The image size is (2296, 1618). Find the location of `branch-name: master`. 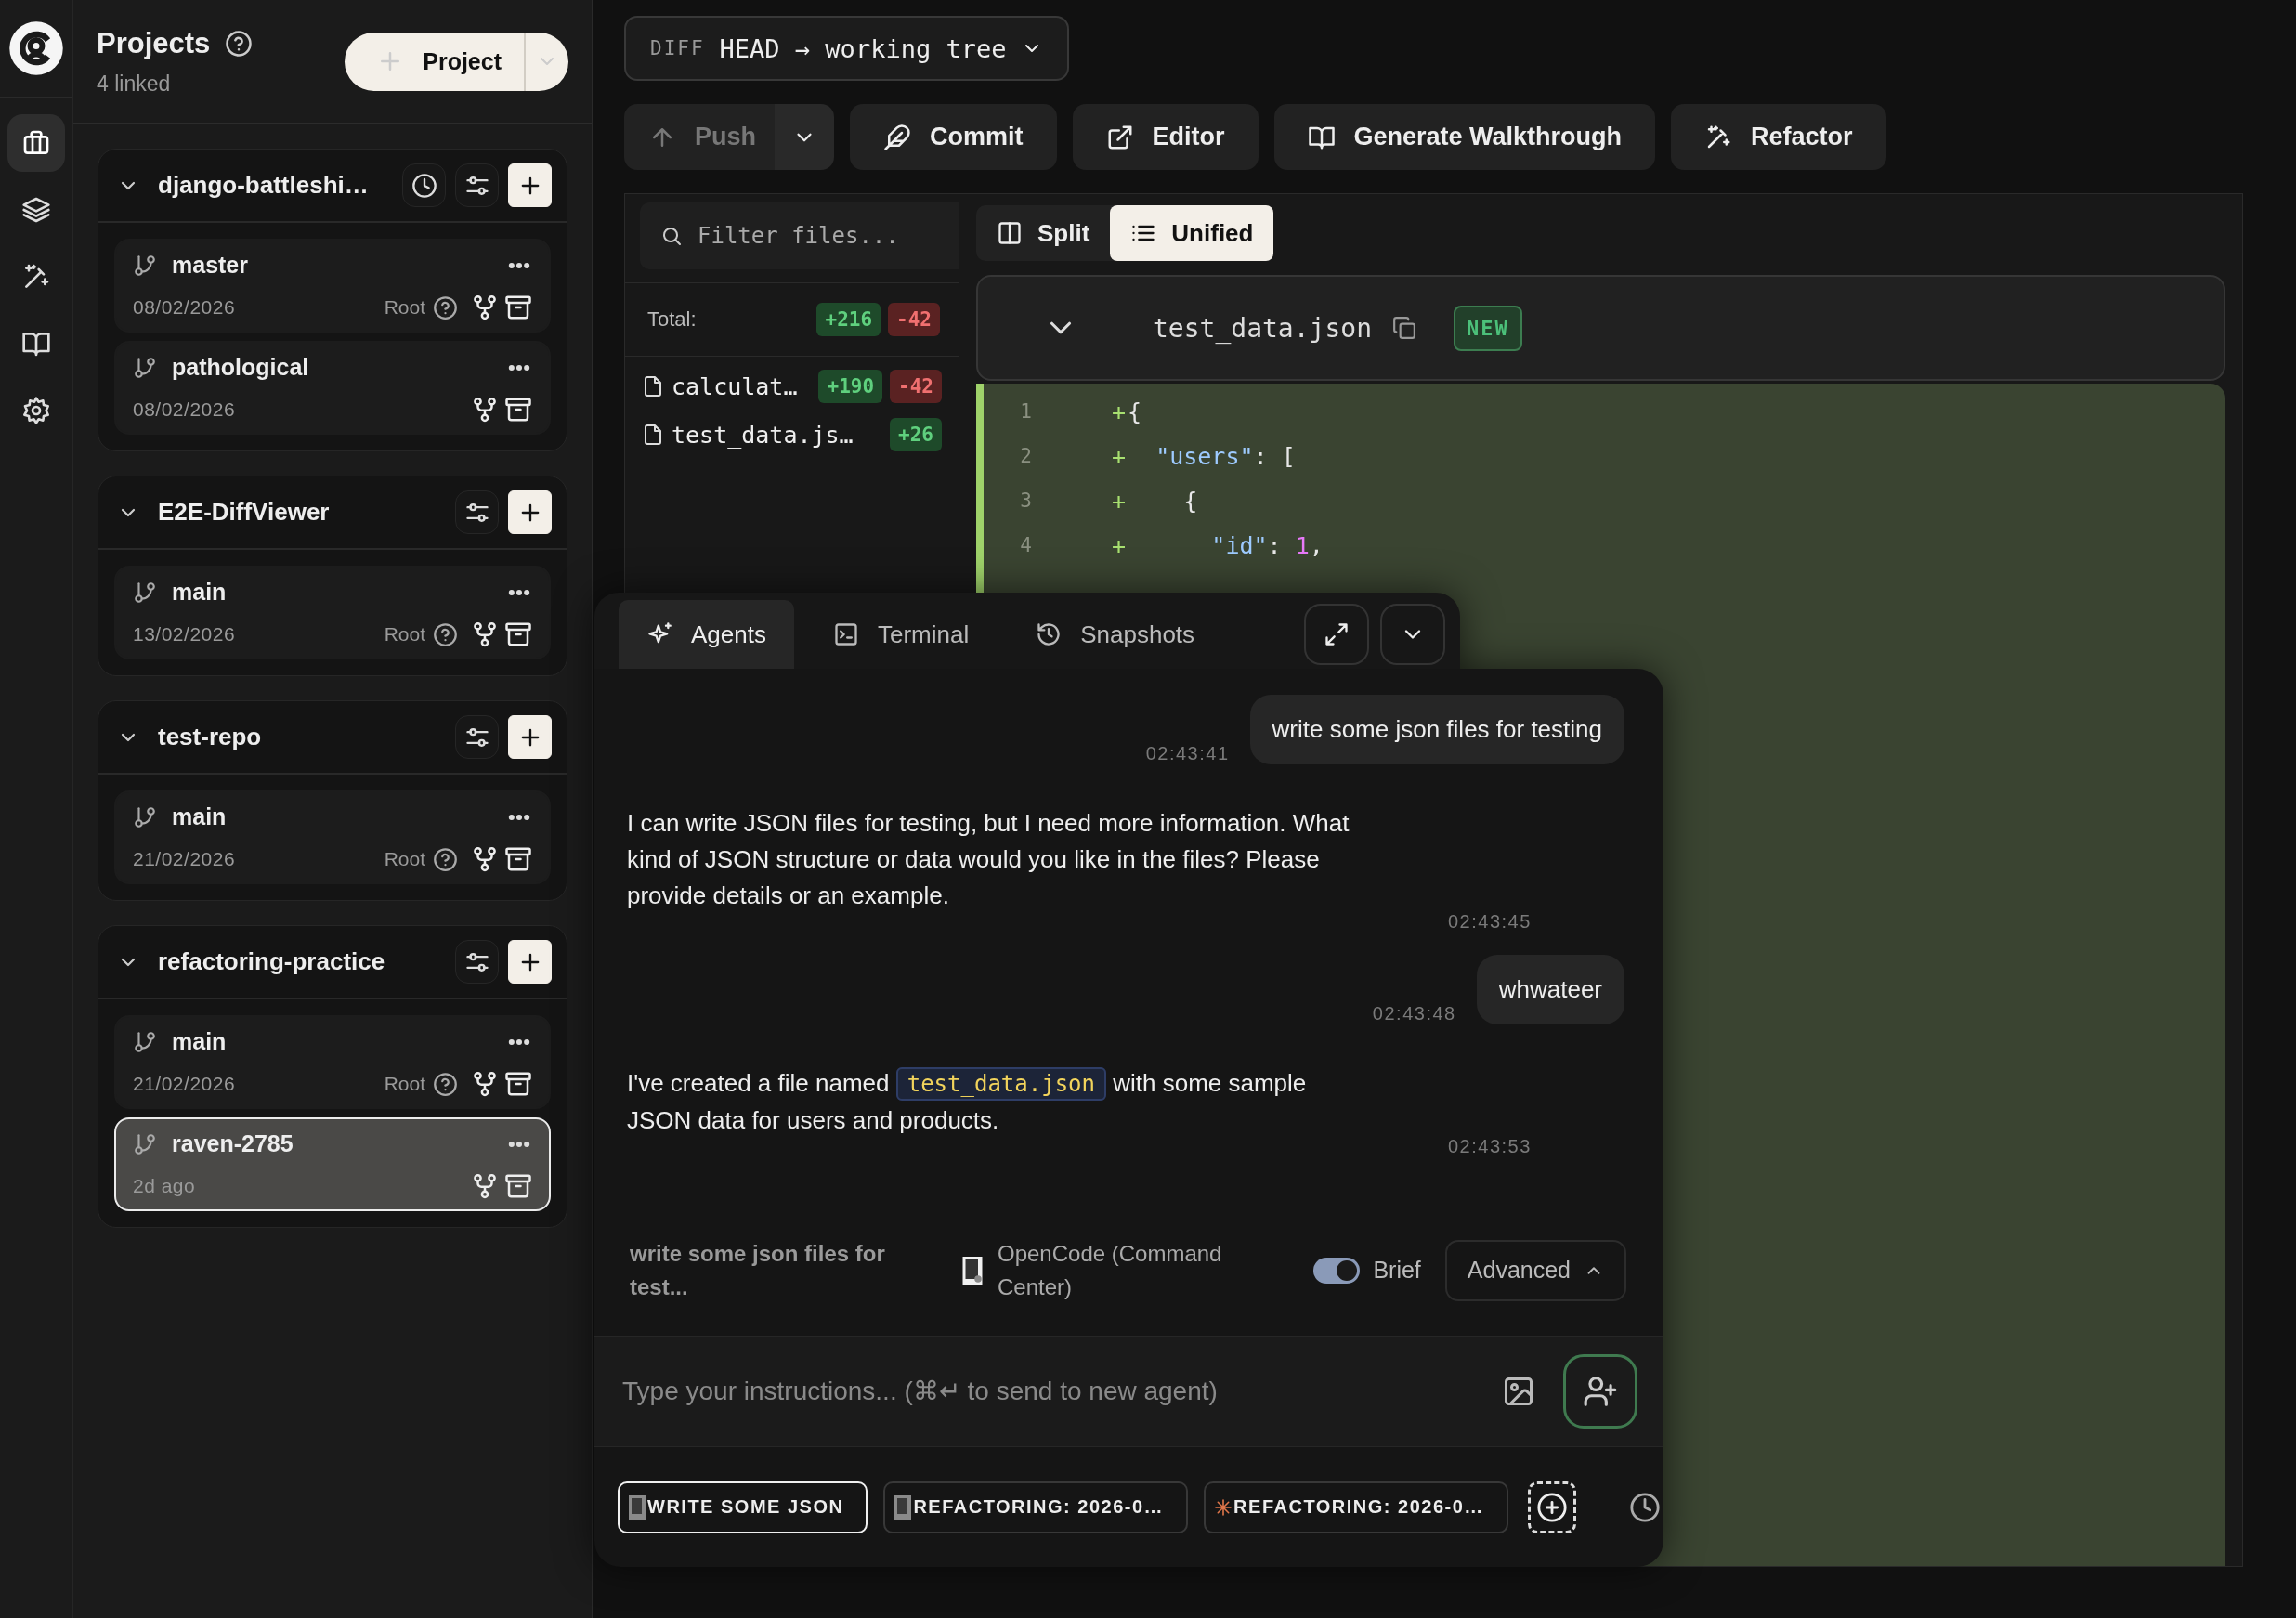

branch-name: master is located at coordinates (210, 265).